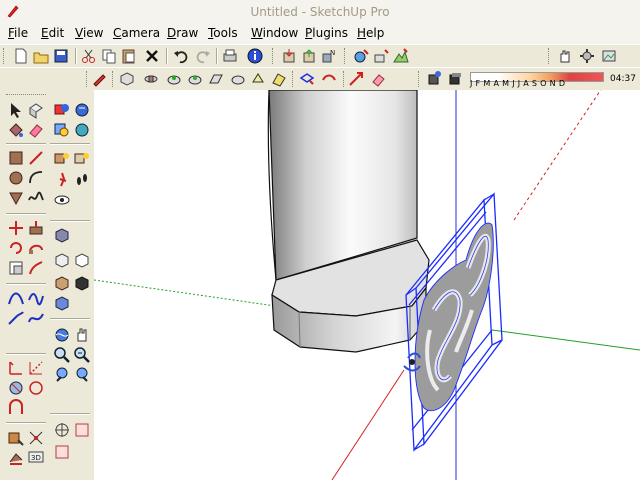 This screenshot has height=480, width=640. I want to click on menu-draw: Draw, so click(182, 33).